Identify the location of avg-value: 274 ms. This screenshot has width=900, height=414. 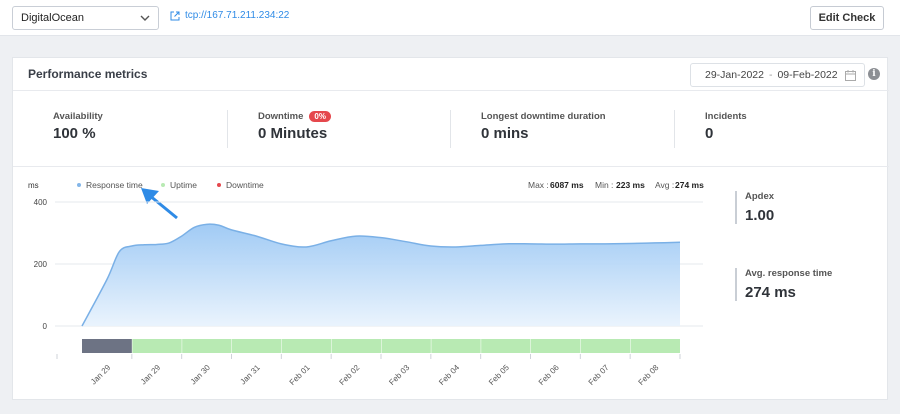
(689, 185).